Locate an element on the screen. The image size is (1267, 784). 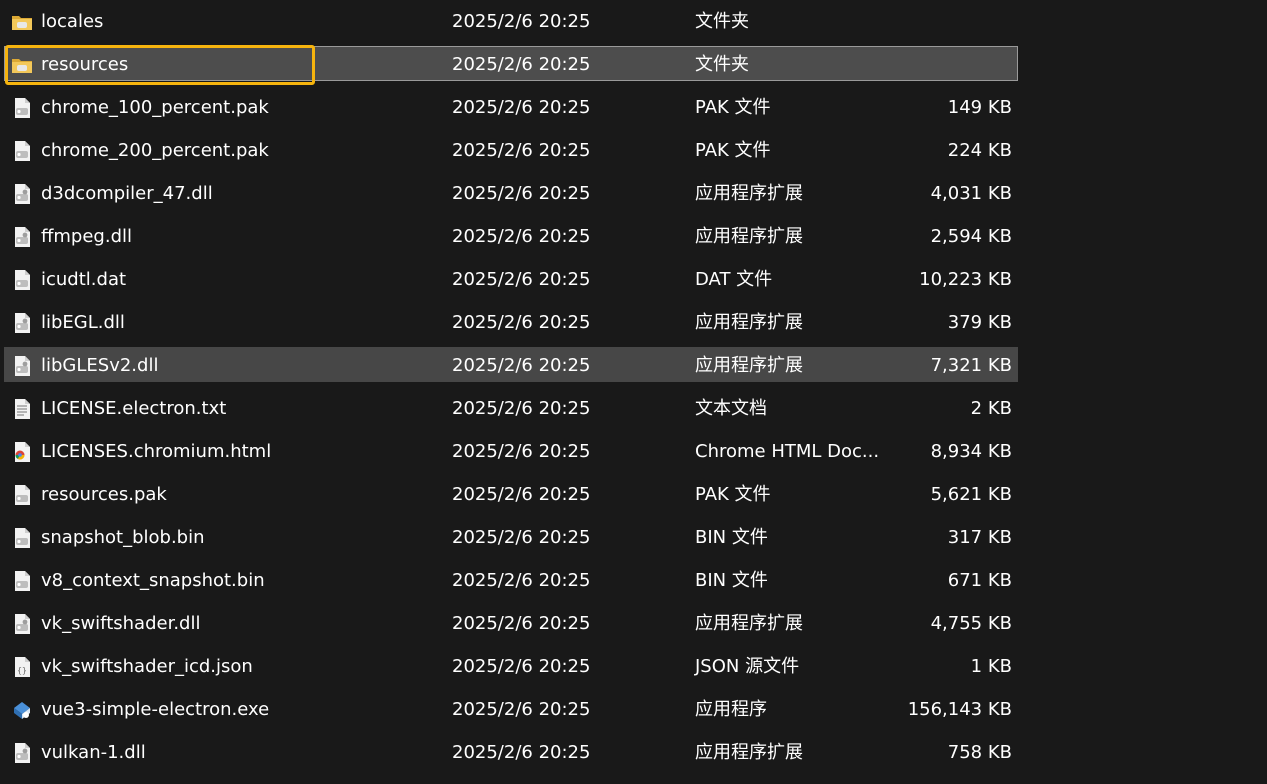
file-size: 156,143 KB is located at coordinates (959, 709).